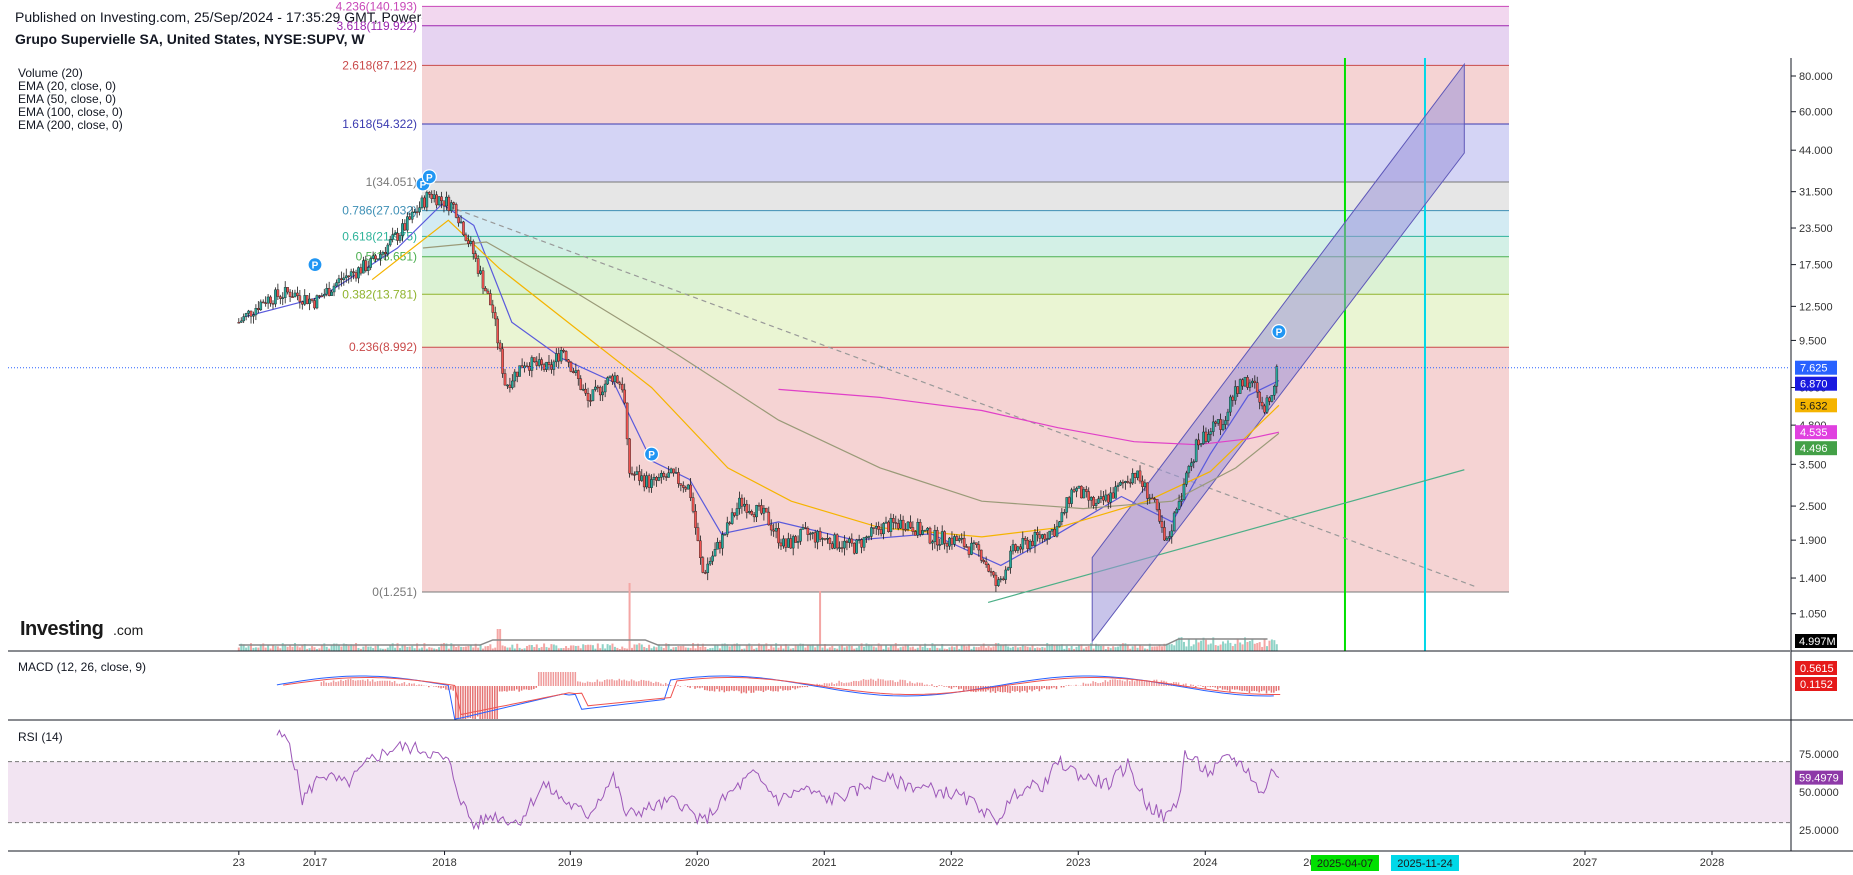 This screenshot has height=875, width=1853. Describe the element at coordinates (570, 863) in the screenshot. I see `time-axis-label: 2019` at that location.